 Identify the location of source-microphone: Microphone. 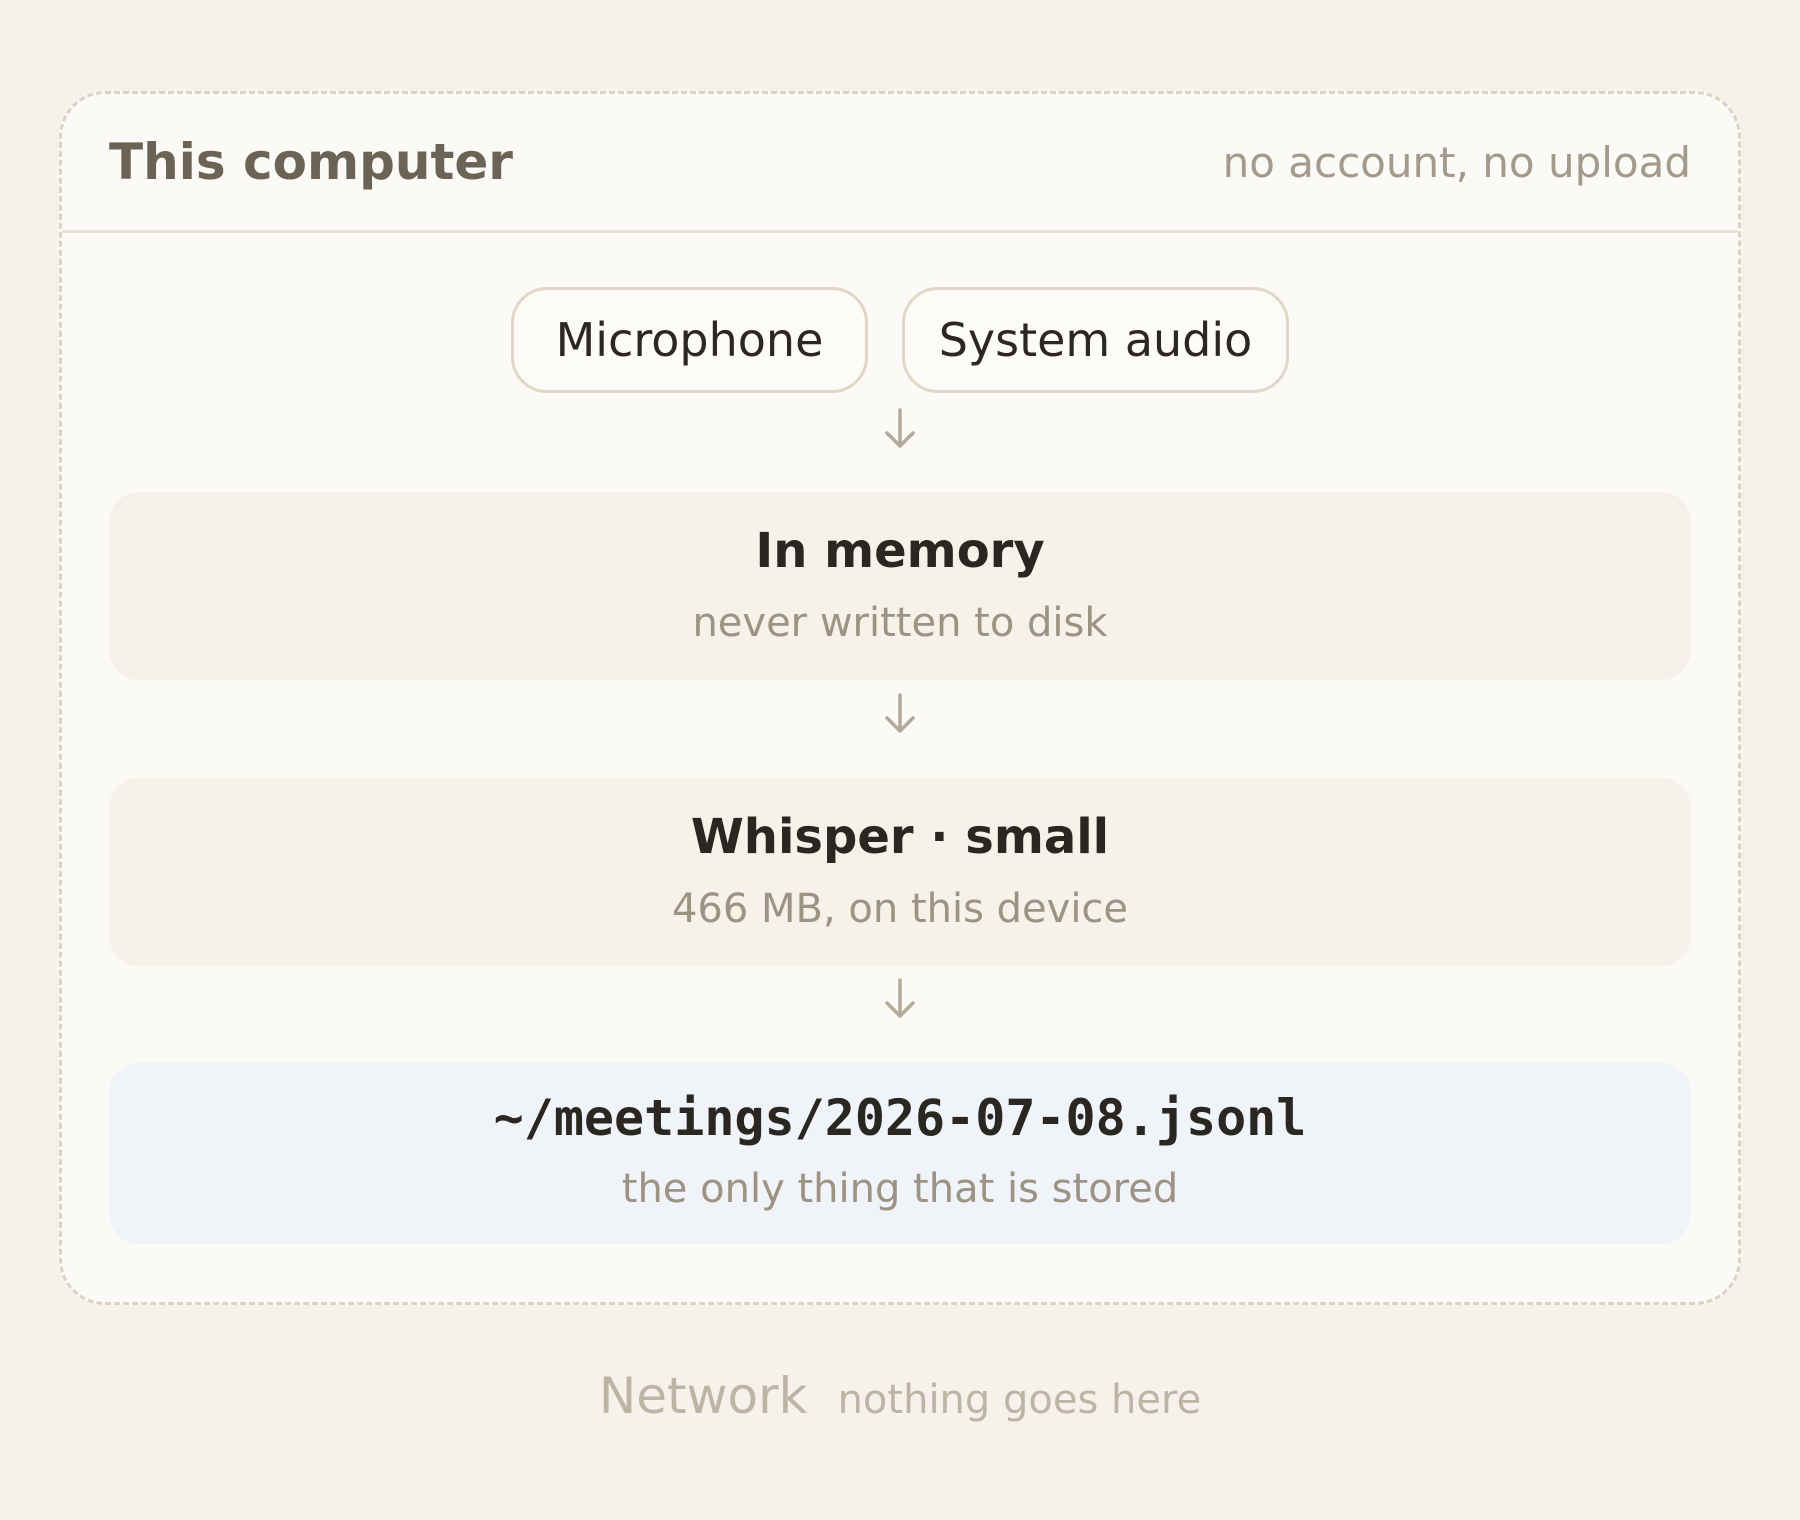
(689, 340).